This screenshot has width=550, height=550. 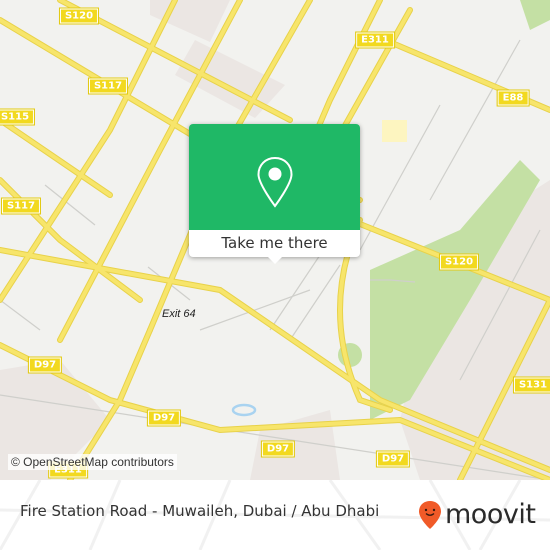 What do you see at coordinates (430, 515) in the screenshot?
I see `moovit-pin-smiley-icon` at bounding box center [430, 515].